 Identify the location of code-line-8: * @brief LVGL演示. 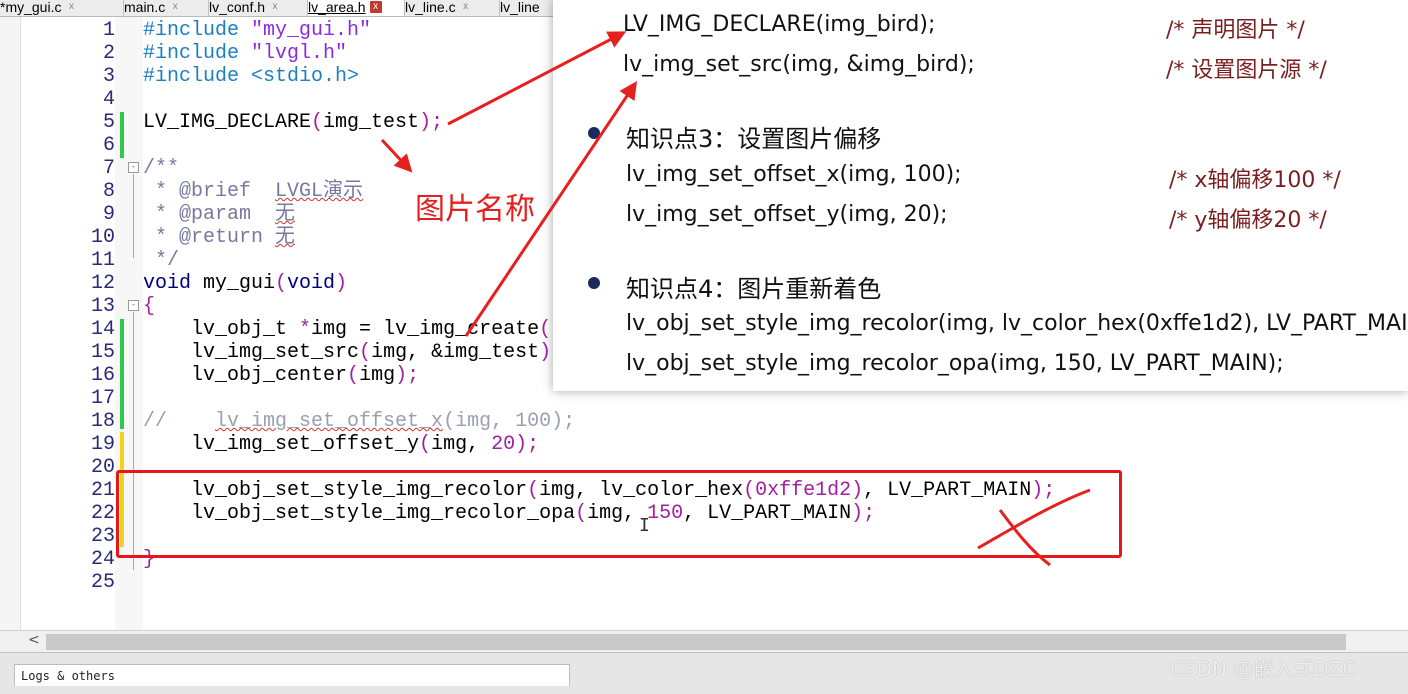
(253, 191).